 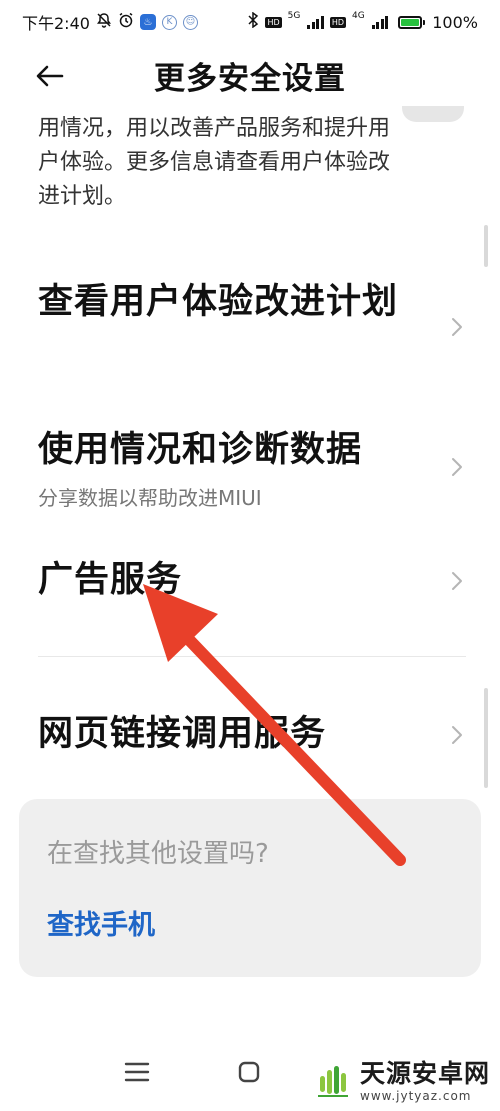 I want to click on status-time: 下午2:40, so click(x=56, y=23).